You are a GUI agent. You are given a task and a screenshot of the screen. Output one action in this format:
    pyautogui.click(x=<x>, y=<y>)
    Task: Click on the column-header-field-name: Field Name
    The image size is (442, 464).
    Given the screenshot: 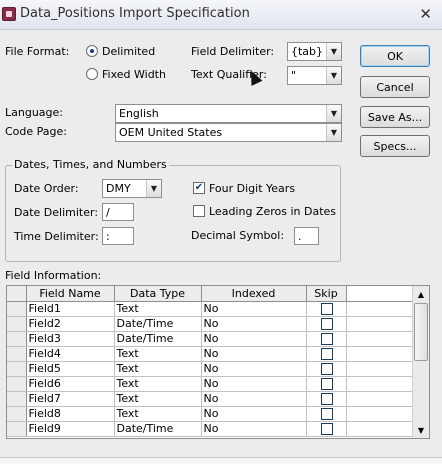 What is the action you would take?
    pyautogui.click(x=70, y=294)
    